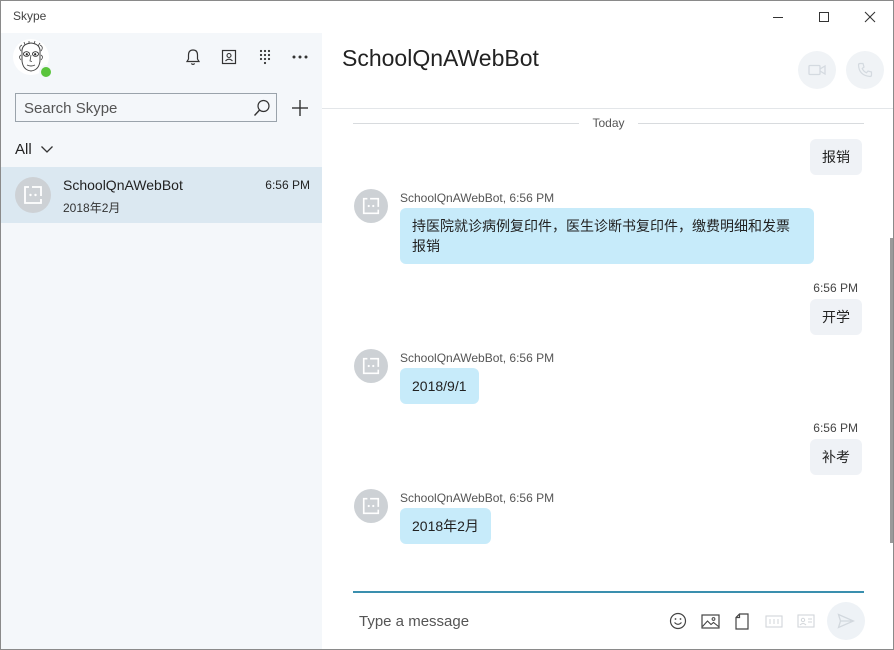 This screenshot has height=650, width=894. I want to click on search-icon, so click(262, 108).